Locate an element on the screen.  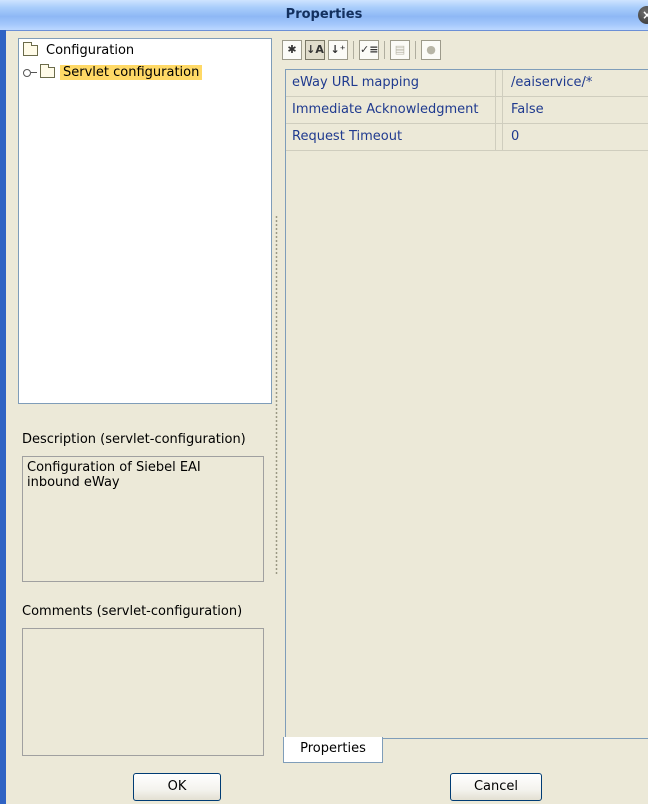
ok-button: OK is located at coordinates (177, 787).